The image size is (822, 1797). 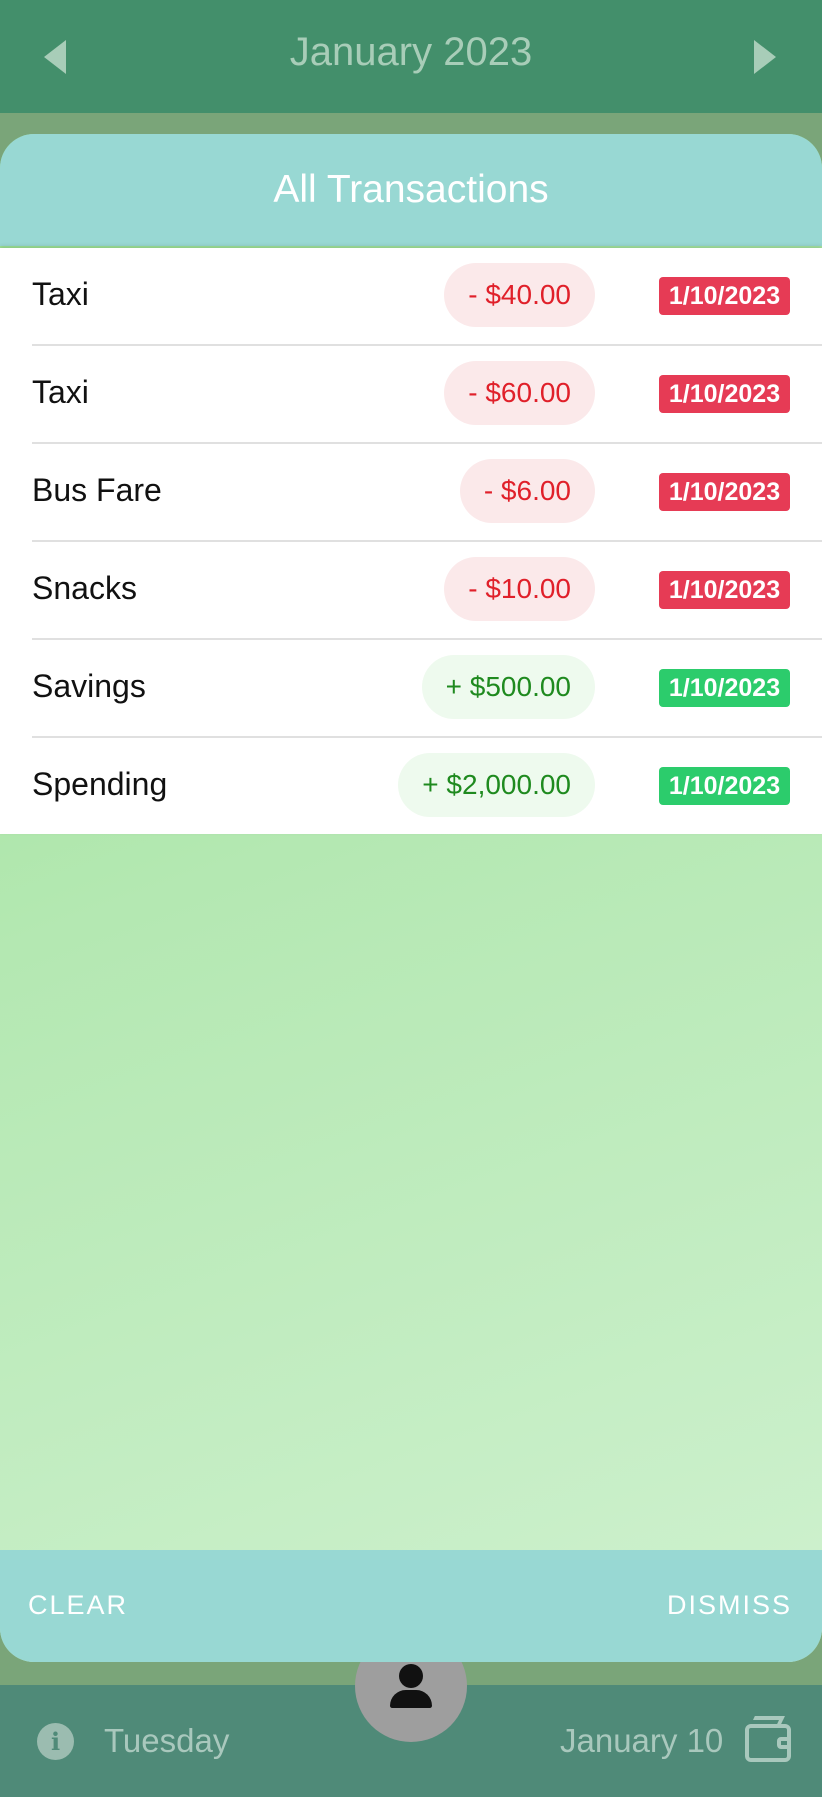 What do you see at coordinates (89, 686) in the screenshot?
I see `transaction-name: Savings` at bounding box center [89, 686].